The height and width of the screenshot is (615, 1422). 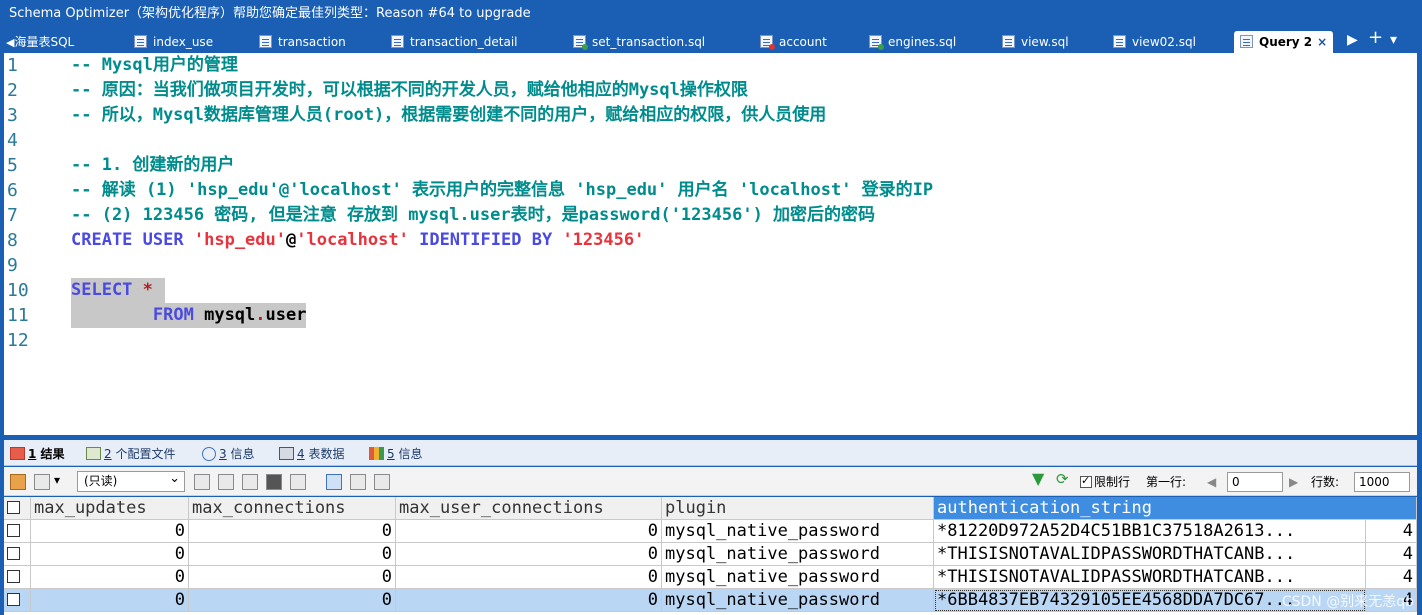 What do you see at coordinates (1038, 479) in the screenshot?
I see `filter-icon: ▼` at bounding box center [1038, 479].